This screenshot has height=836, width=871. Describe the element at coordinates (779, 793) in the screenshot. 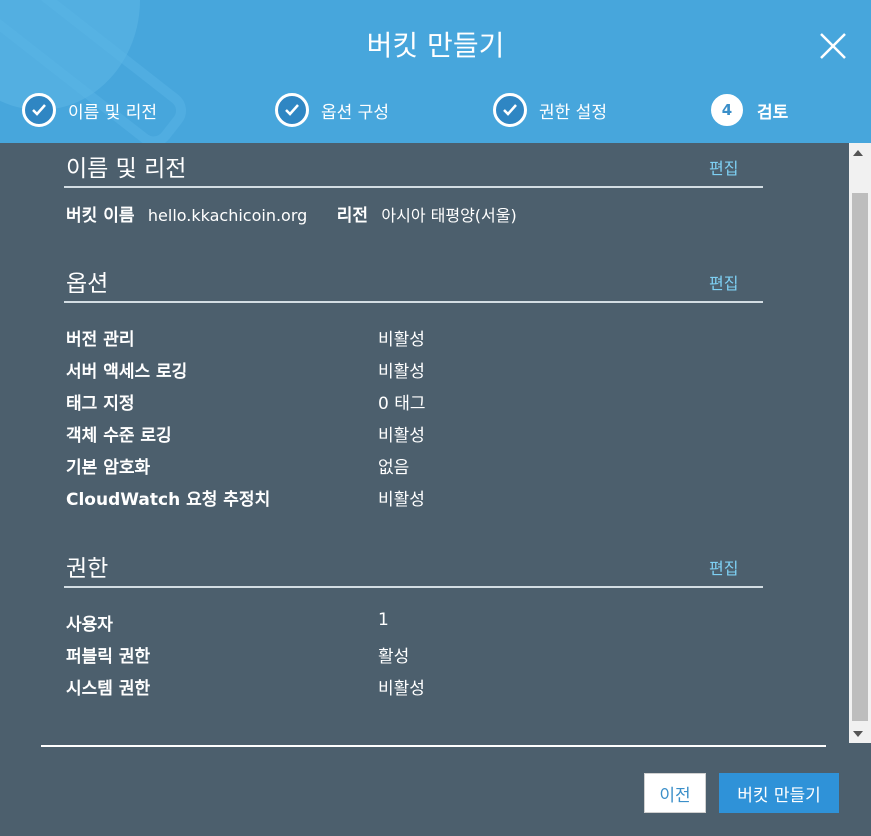

I see `create-bucket-button: 버킷 만들기` at that location.